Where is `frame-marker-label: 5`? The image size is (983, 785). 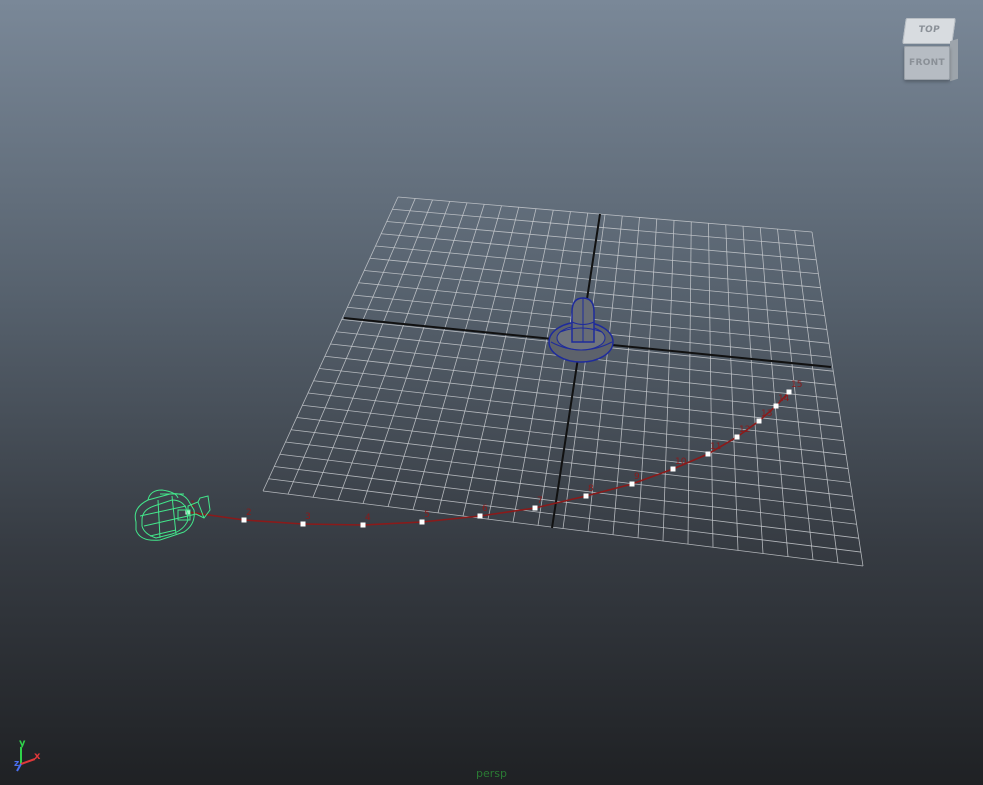 frame-marker-label: 5 is located at coordinates (427, 515).